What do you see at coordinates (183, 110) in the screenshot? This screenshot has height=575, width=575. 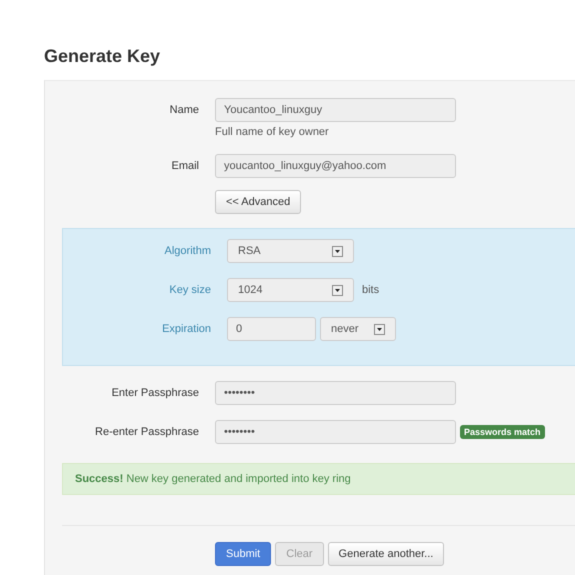 I see `field-label: Name` at bounding box center [183, 110].